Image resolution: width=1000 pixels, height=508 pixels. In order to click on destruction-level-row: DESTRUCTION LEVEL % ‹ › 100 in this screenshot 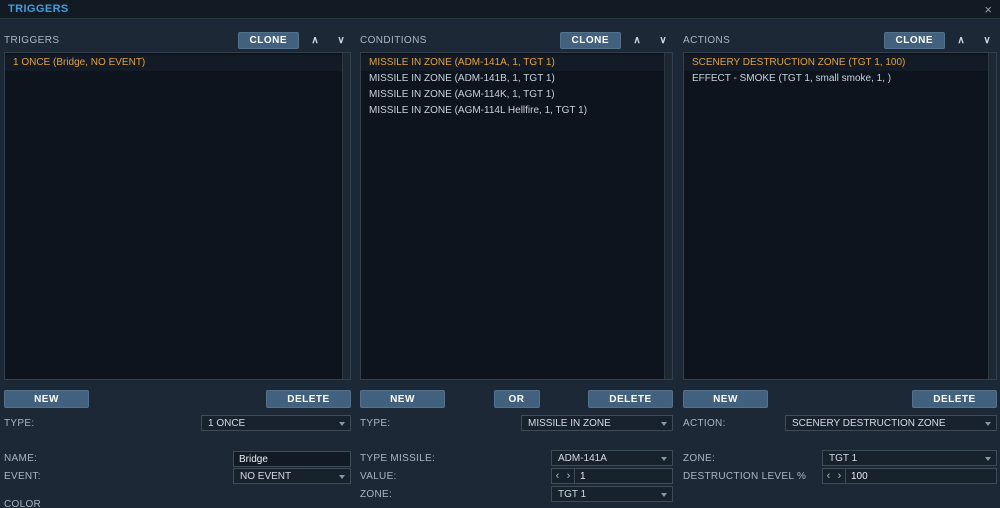, I will do `click(840, 476)`.